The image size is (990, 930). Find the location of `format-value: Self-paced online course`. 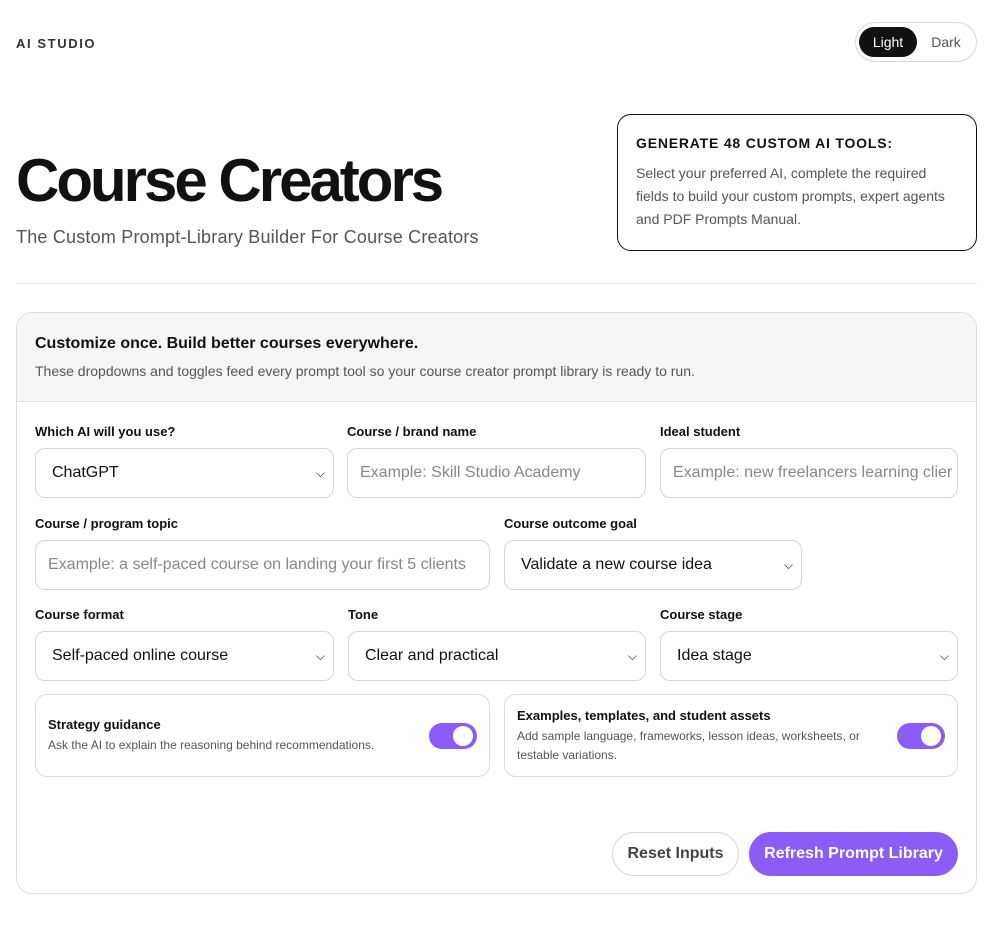

format-value: Self-paced online course is located at coordinates (140, 655).